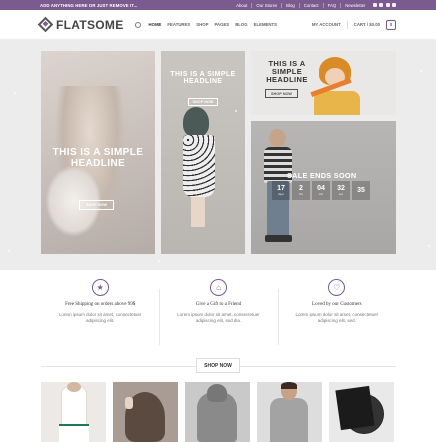 The width and height of the screenshot is (436, 442). What do you see at coordinates (287, 71) in the screenshot?
I see `banner-headline-3: THIS IS A SIMPLE HEADLINE` at bounding box center [287, 71].